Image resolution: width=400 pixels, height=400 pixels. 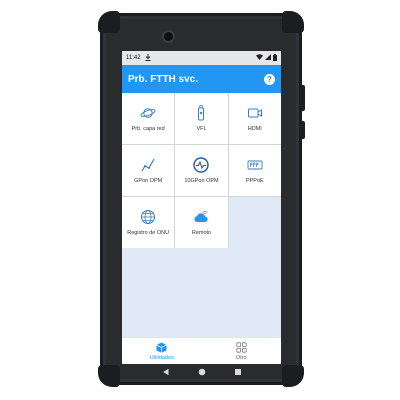 I want to click on download-icon, so click(x=148, y=58).